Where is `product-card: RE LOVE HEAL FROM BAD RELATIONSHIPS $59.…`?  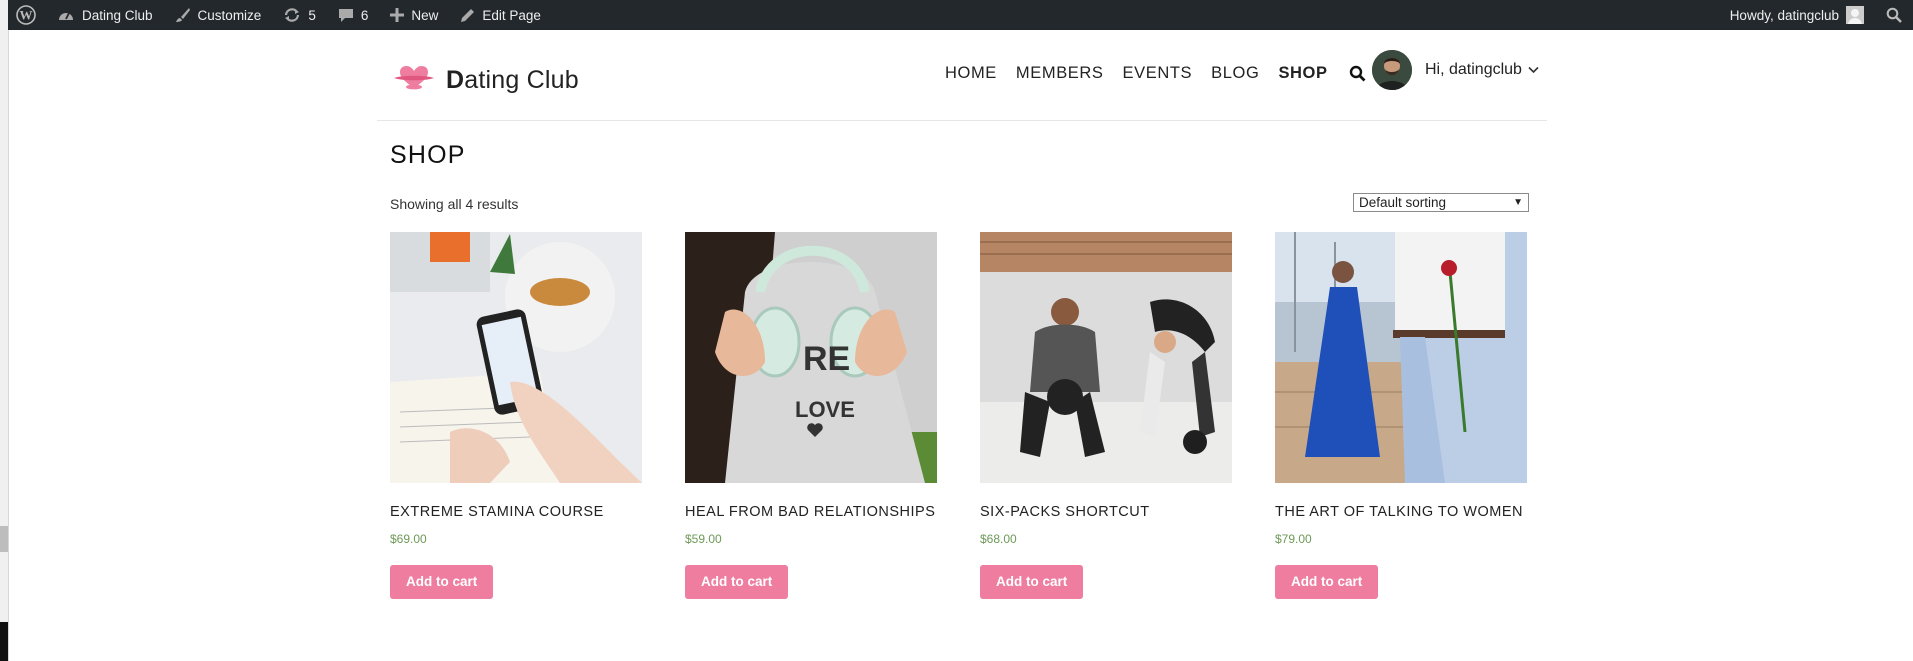
product-card: RE LOVE HEAL FROM BAD RELATIONSHIPS $59.… is located at coordinates (811, 415).